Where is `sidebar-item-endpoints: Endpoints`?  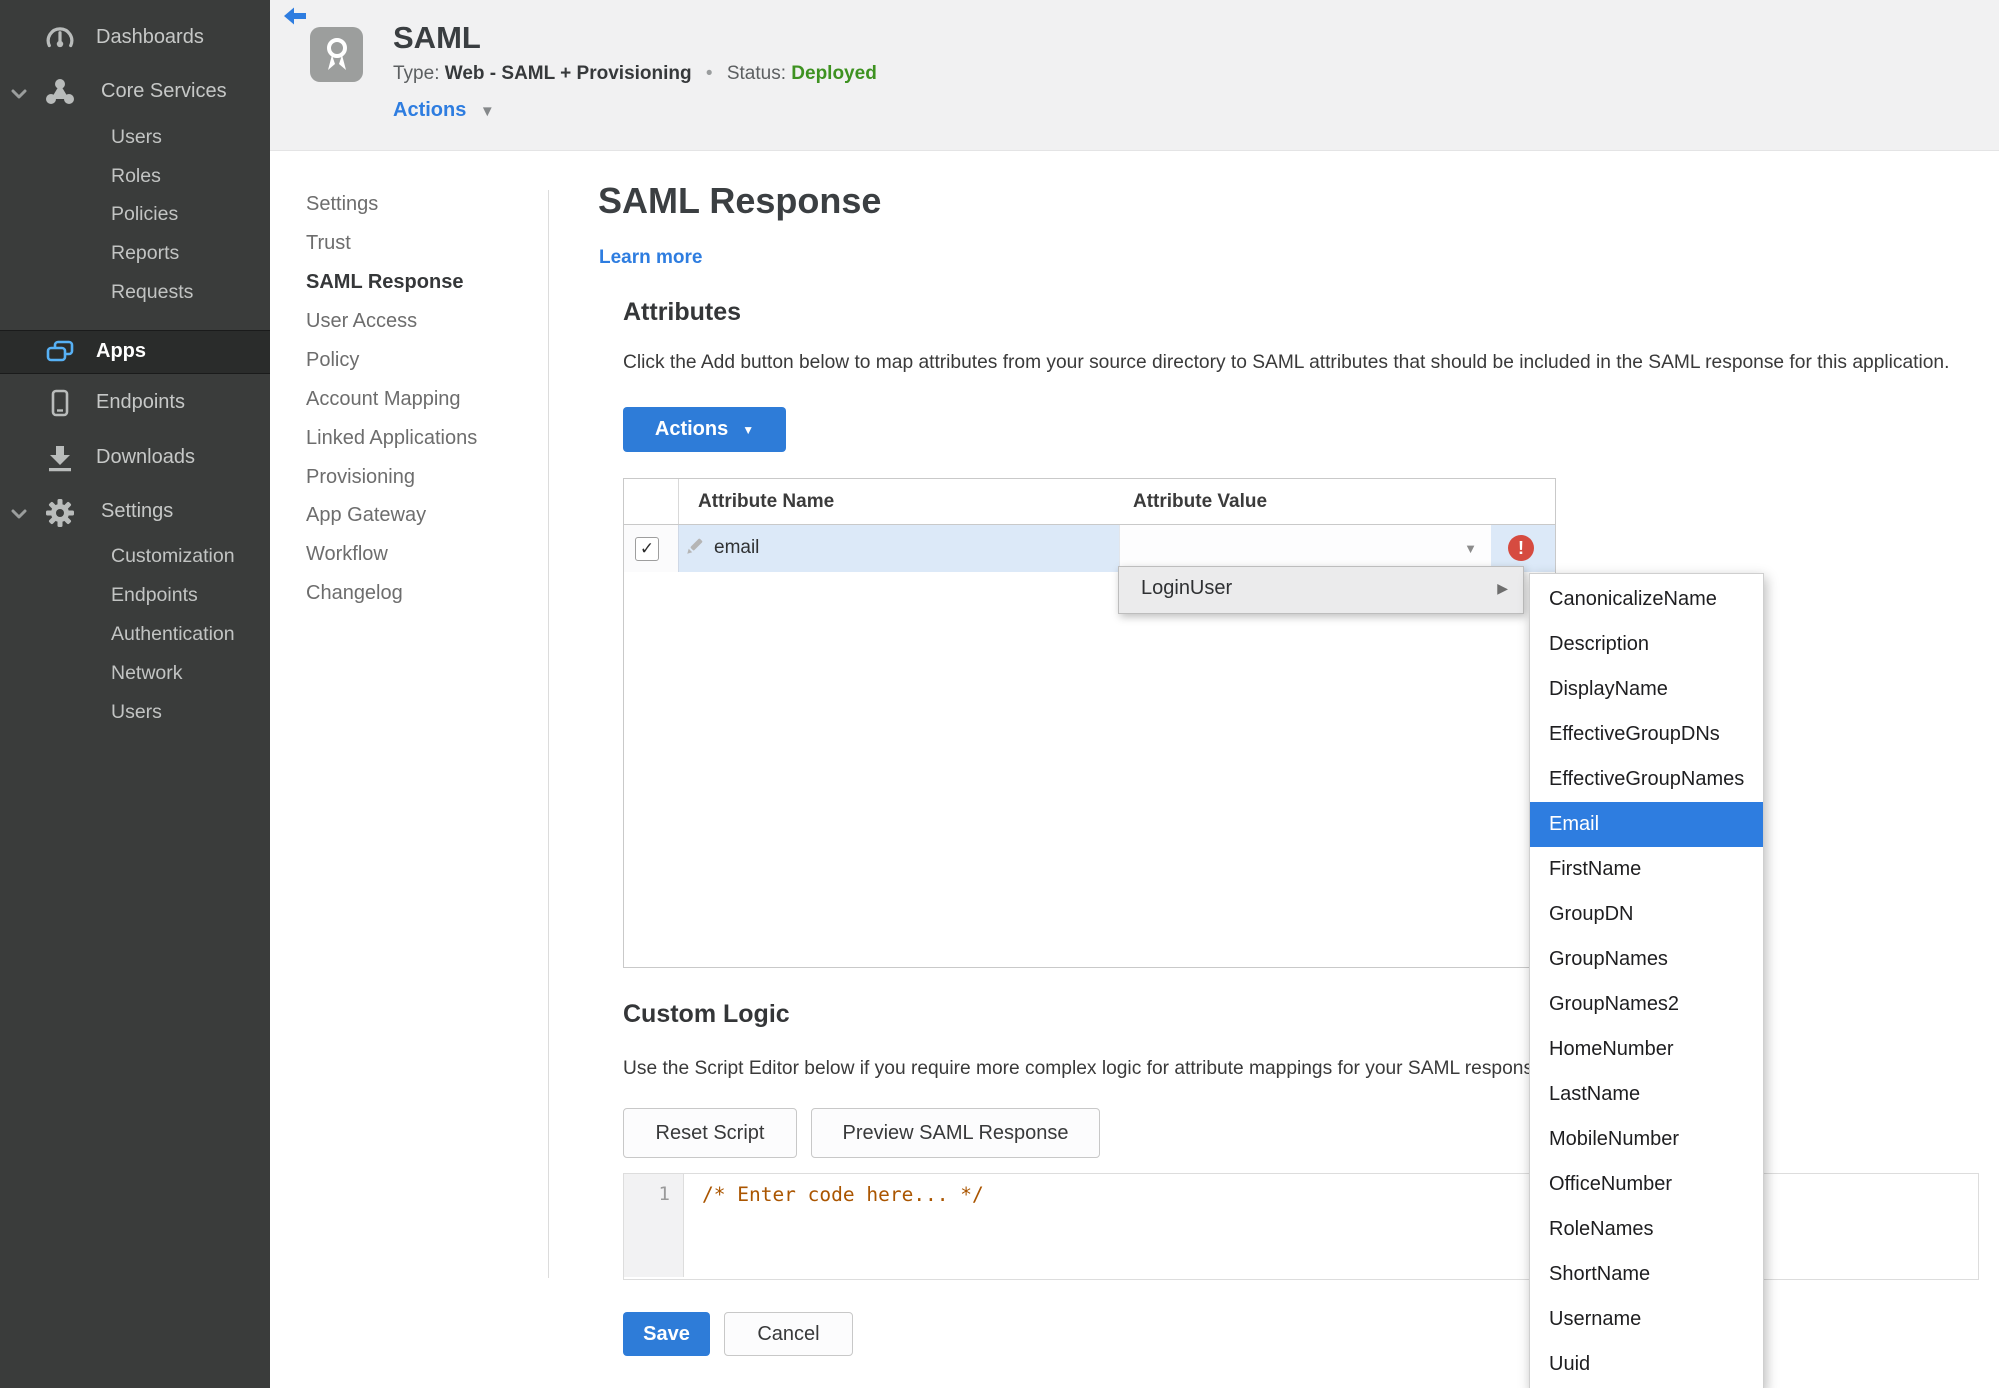
sidebar-item-endpoints: Endpoints is located at coordinates (135, 403).